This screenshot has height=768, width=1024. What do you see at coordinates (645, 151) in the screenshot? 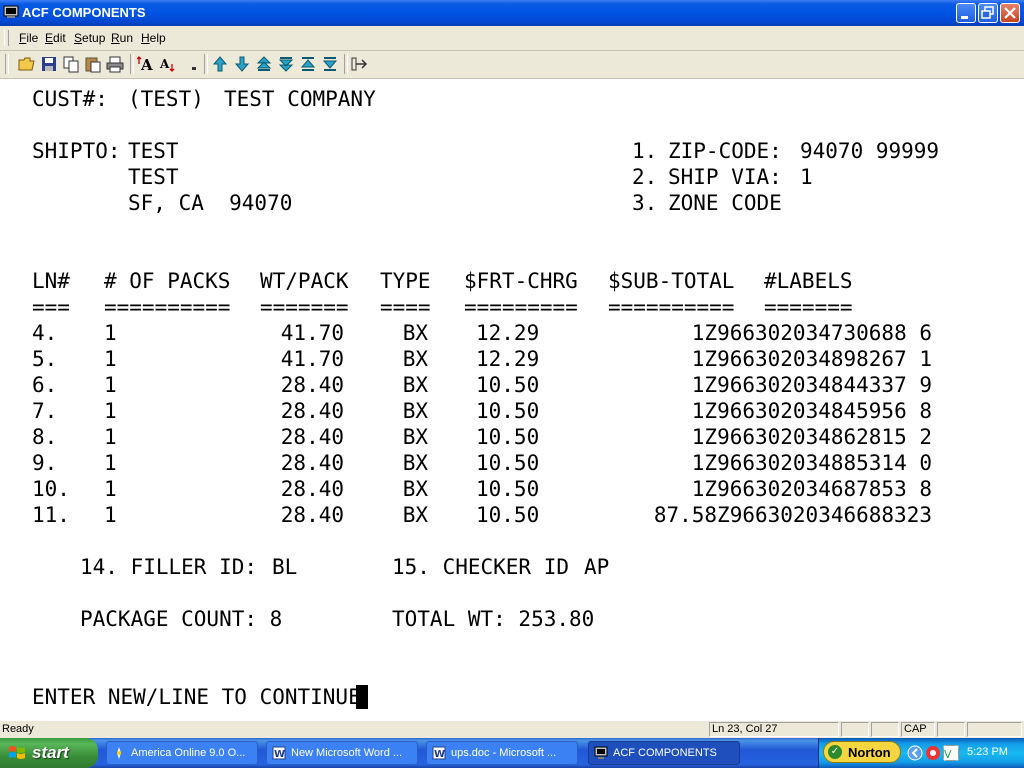
I see `zip-code-num: 1.` at bounding box center [645, 151].